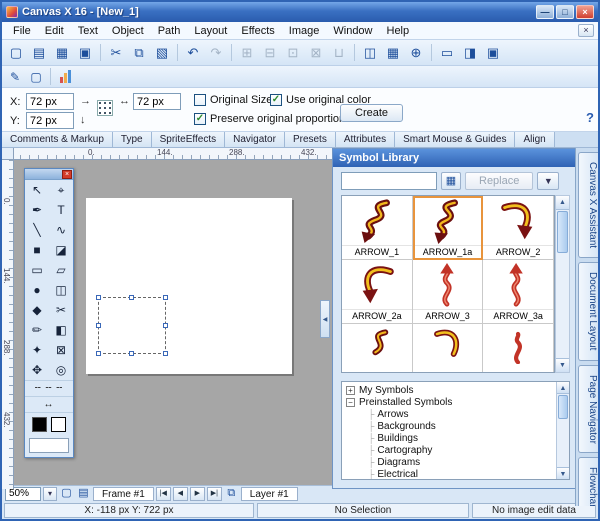 This screenshot has width=600, height=521. Describe the element at coordinates (562, 284) in the screenshot. I see `symbol-grid-scrollbar: ▲ ▼` at that location.